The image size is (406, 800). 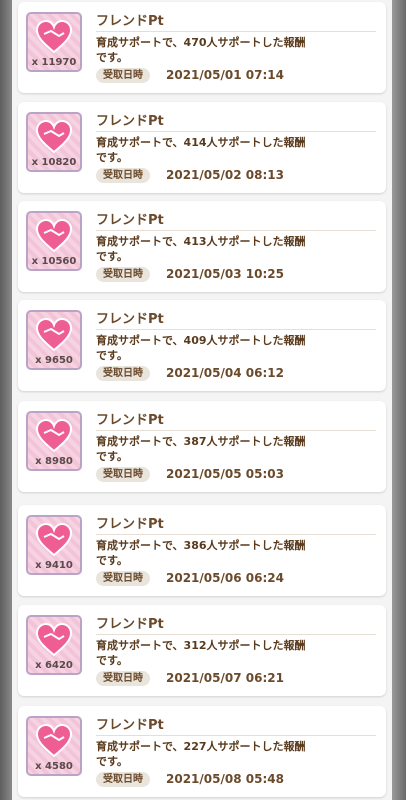 What do you see at coordinates (225, 474) in the screenshot?
I see `received-date-value: 2021/05/05 05:03` at bounding box center [225, 474].